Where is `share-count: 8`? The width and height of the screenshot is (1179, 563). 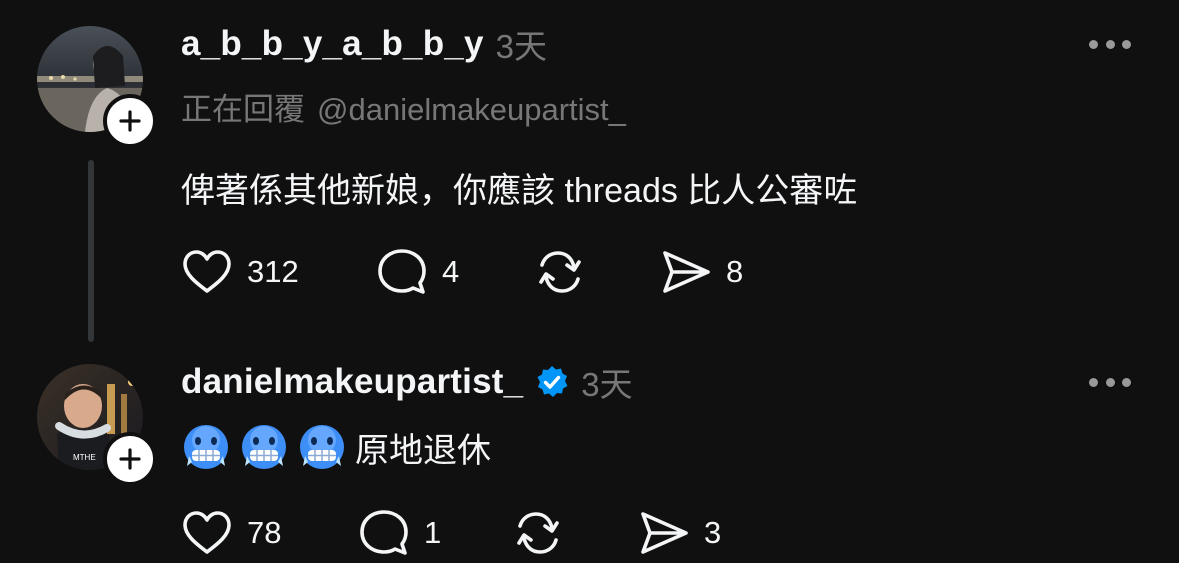
share-count: 8 is located at coordinates (735, 271).